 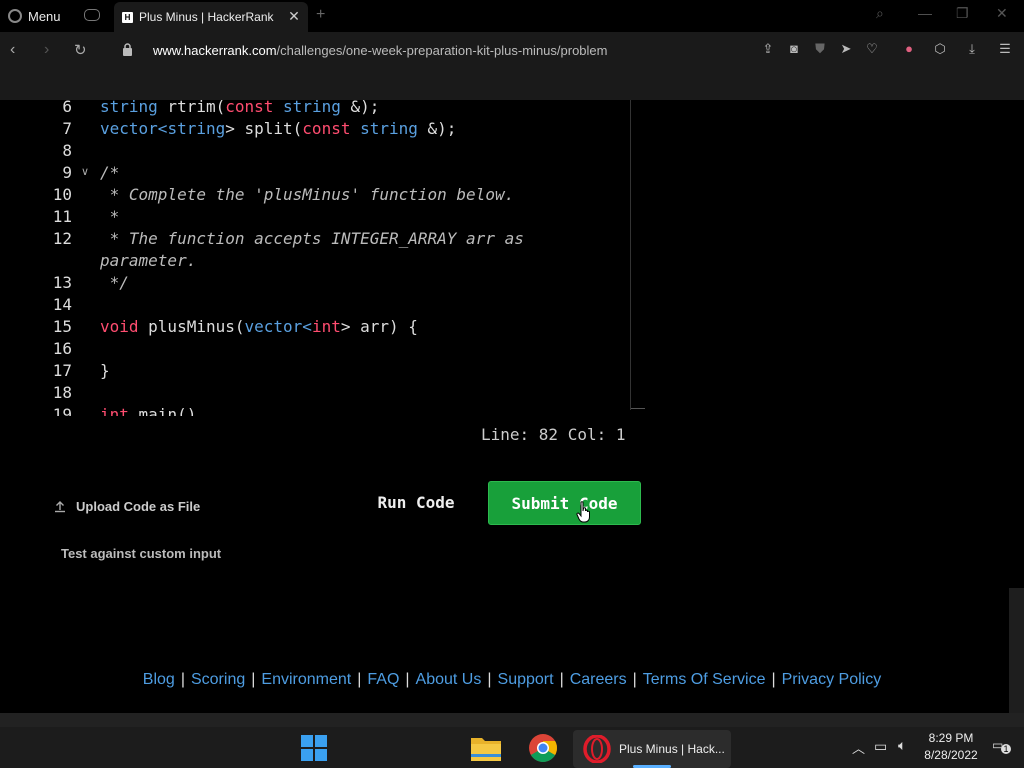 What do you see at coordinates (62, 238) in the screenshot?
I see `line-number: 12` at bounding box center [62, 238].